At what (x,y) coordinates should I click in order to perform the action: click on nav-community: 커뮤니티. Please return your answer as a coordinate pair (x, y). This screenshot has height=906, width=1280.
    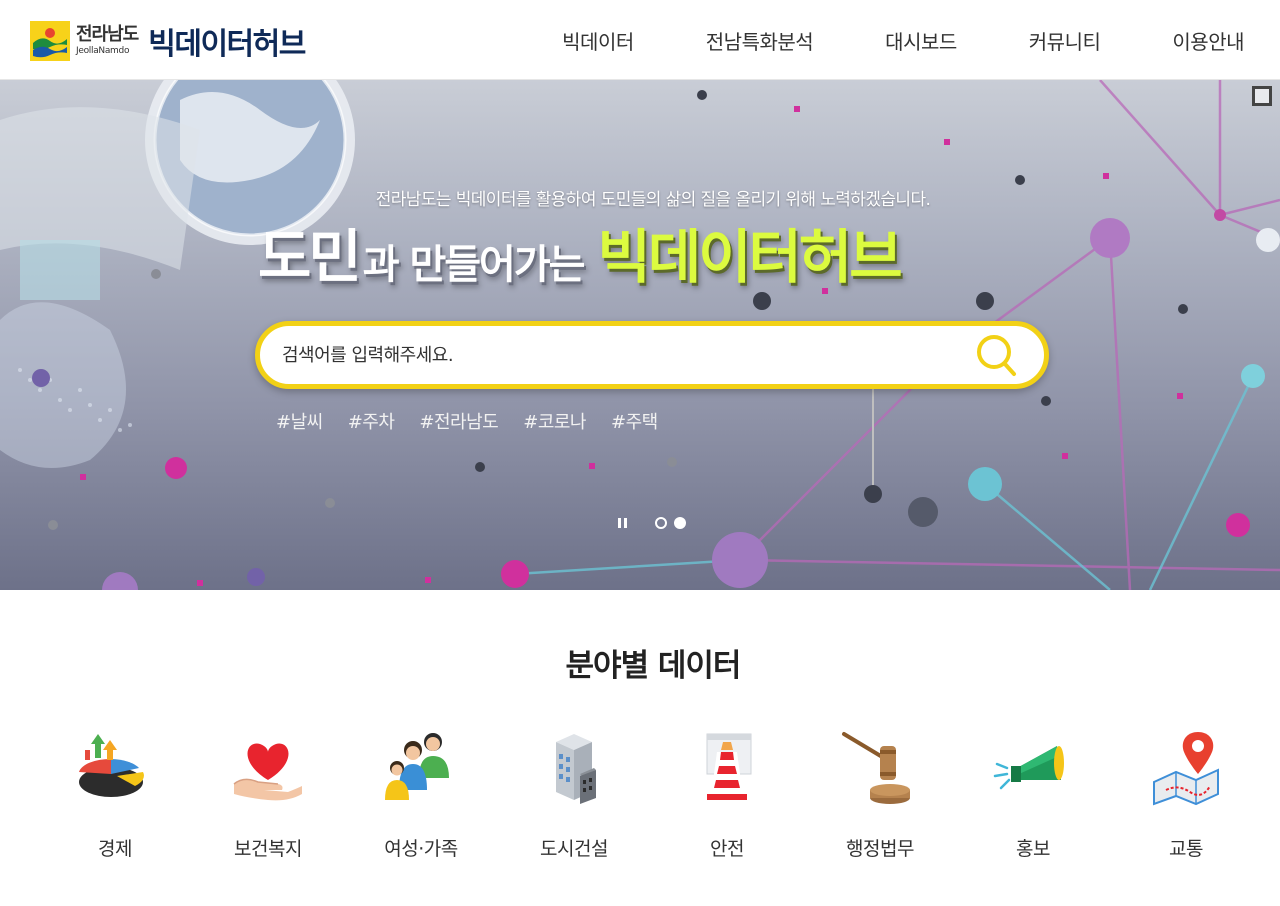
    Looking at the image, I should click on (1065, 40).